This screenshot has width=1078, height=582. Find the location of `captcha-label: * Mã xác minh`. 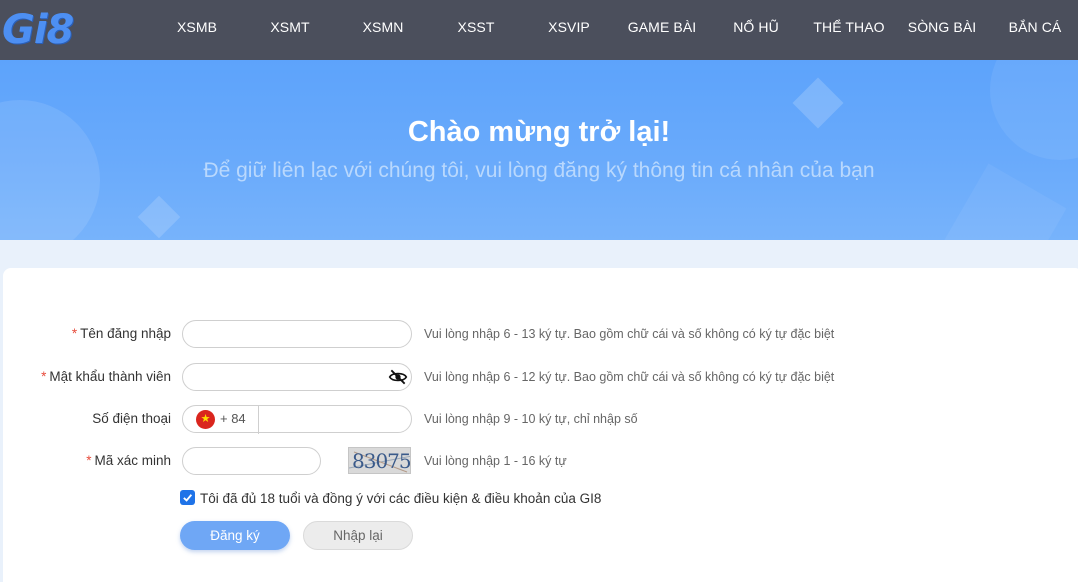

captcha-label: * Mã xác minh is located at coordinates (128, 460).